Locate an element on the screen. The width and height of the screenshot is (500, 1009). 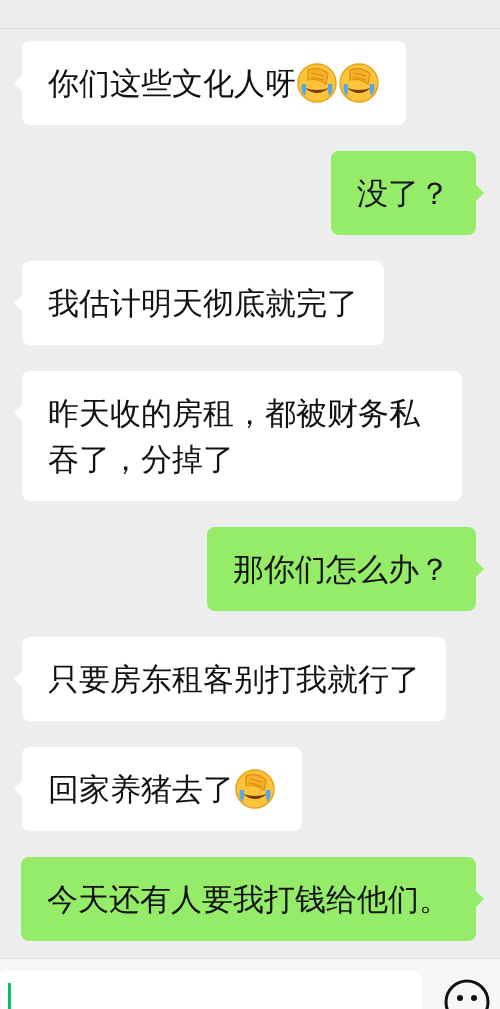
message-text: 只要房东租客别打我就行了 is located at coordinates (234, 679).